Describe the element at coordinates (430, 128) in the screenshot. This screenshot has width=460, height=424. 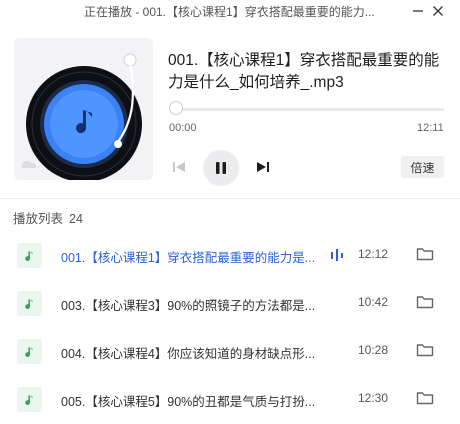
I see `total-time: 12:11` at that location.